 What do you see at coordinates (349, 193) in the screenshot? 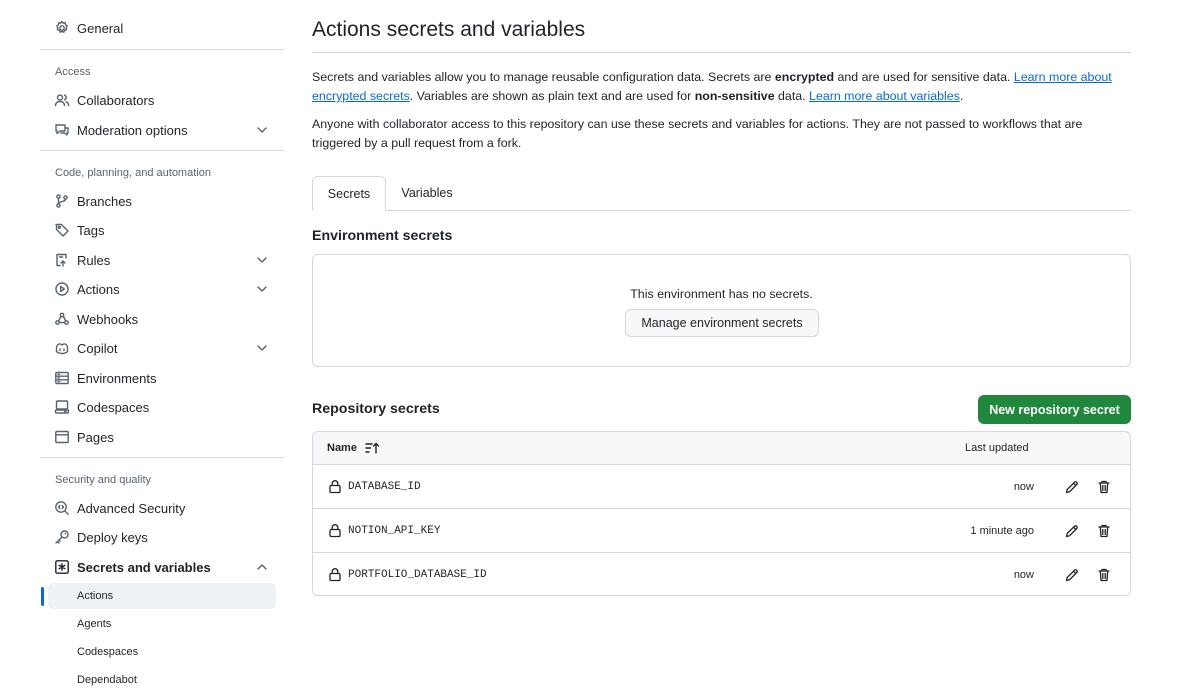
I see `tab-secrets: Secrets` at bounding box center [349, 193].